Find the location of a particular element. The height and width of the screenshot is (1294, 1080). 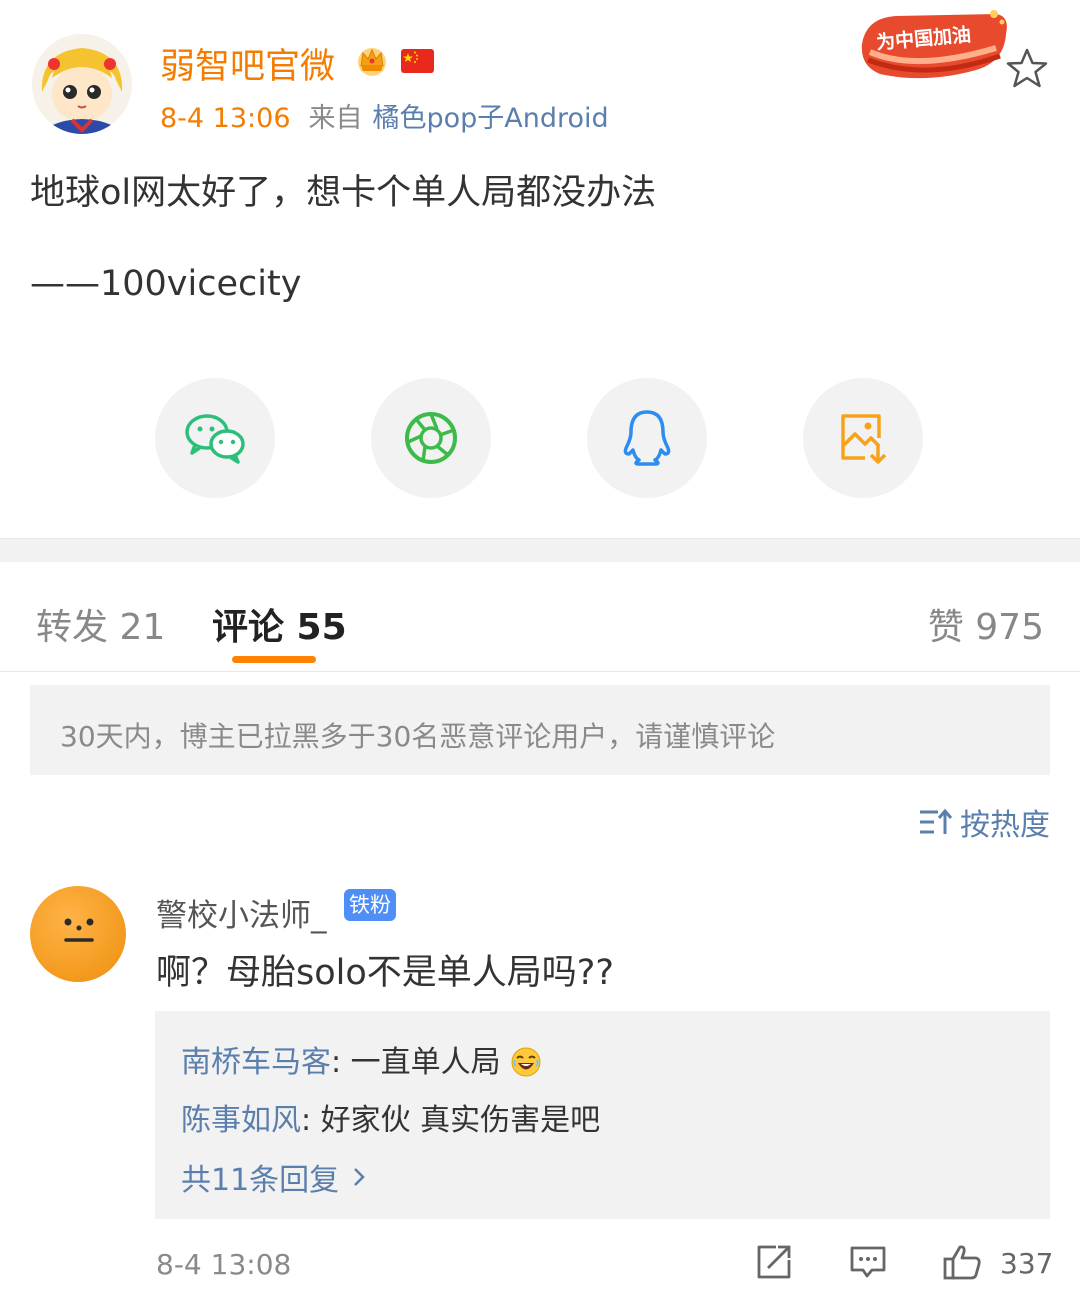

tab-comment: 评论 55 is located at coordinates (279, 624).